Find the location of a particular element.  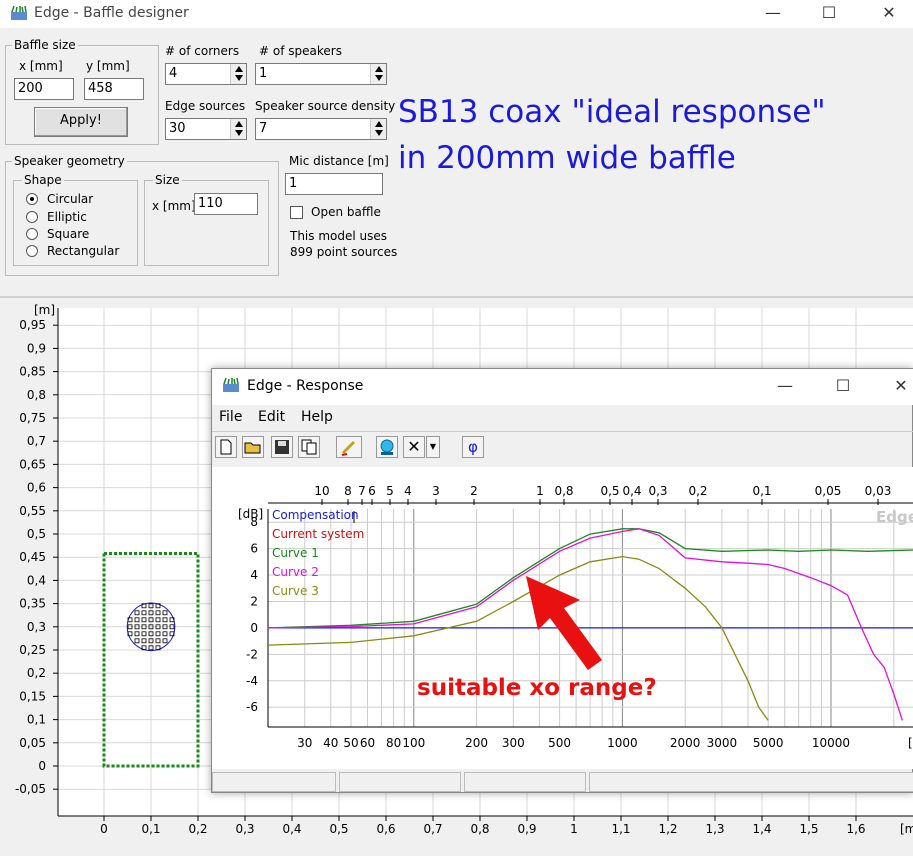

speaker-size-input: 110 is located at coordinates (226, 204).